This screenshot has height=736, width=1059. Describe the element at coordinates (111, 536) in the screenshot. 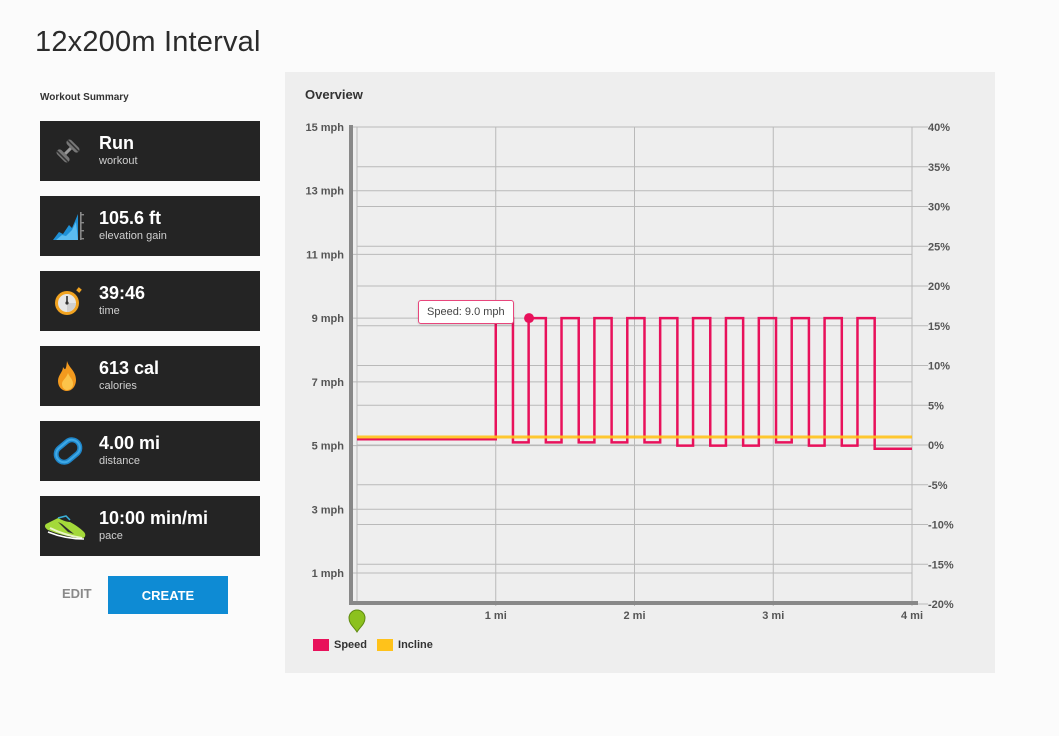

I see `pace-label: pace` at that location.